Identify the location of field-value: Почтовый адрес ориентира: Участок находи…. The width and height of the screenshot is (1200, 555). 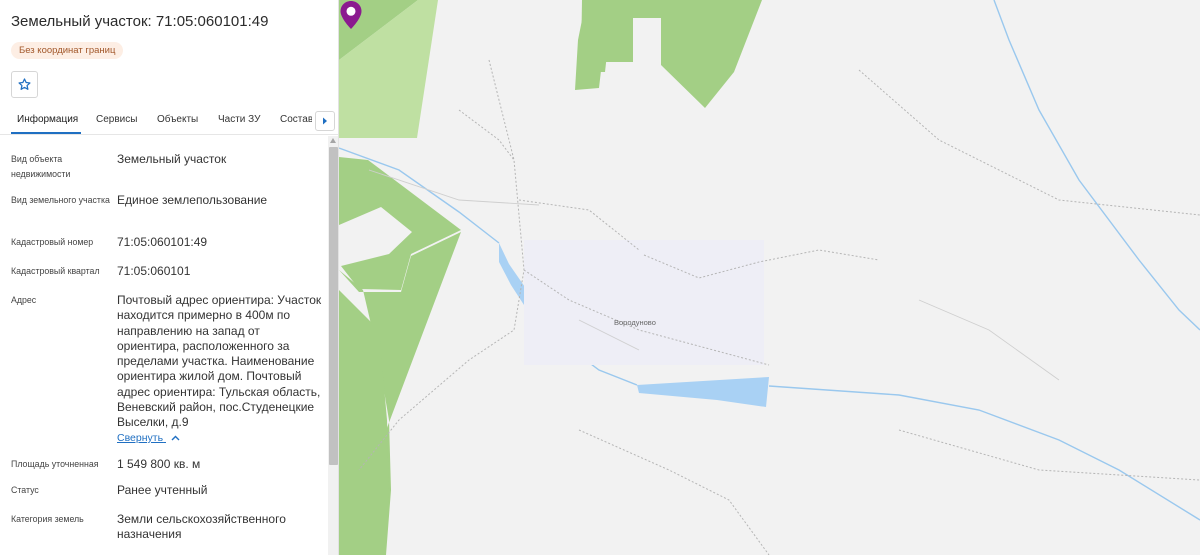
(219, 361).